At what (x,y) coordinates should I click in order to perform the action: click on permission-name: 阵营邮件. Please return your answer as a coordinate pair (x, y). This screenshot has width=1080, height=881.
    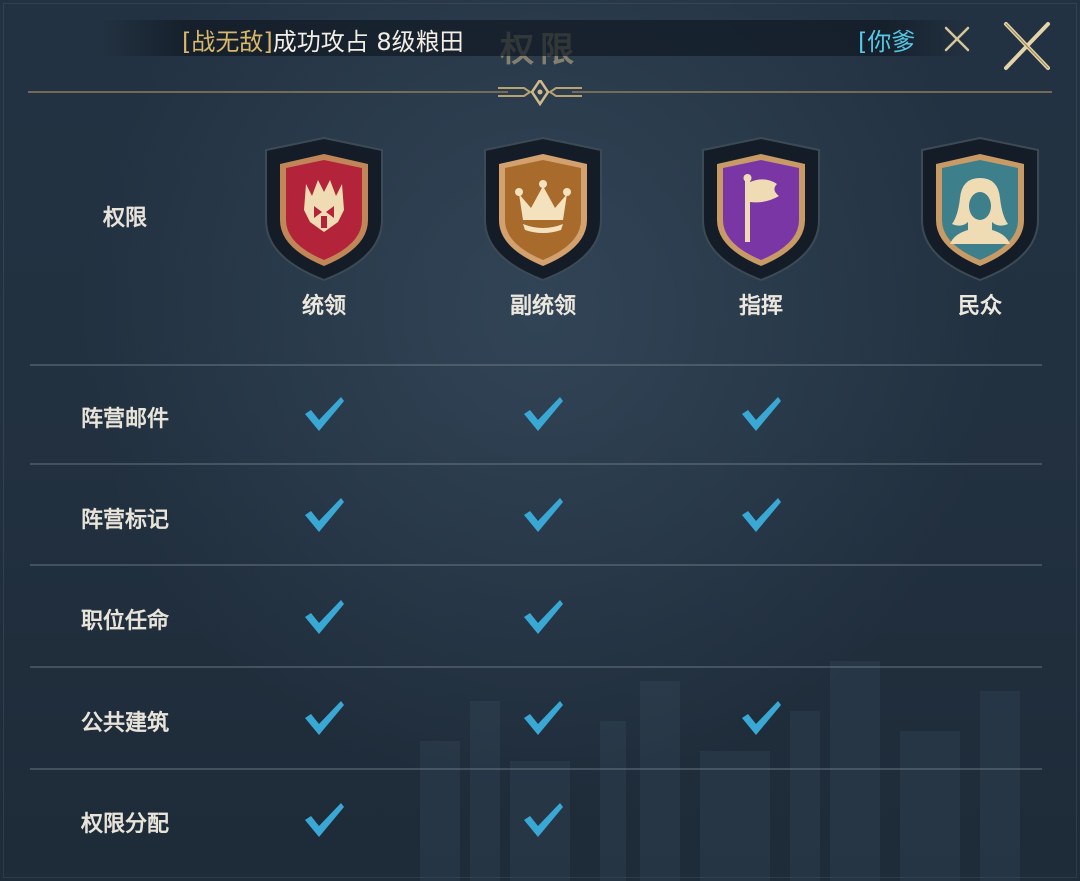
    Looking at the image, I should click on (124, 419).